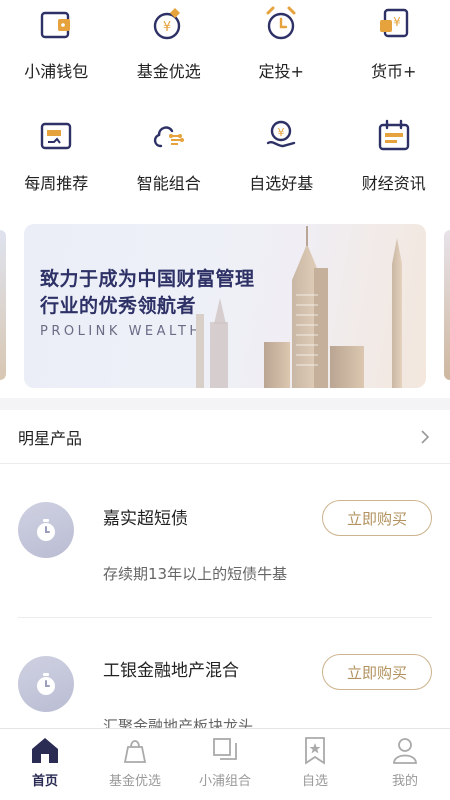 The width and height of the screenshot is (450, 800). I want to click on banner-headline-line2: 行业的优秀领航者, so click(118, 306).